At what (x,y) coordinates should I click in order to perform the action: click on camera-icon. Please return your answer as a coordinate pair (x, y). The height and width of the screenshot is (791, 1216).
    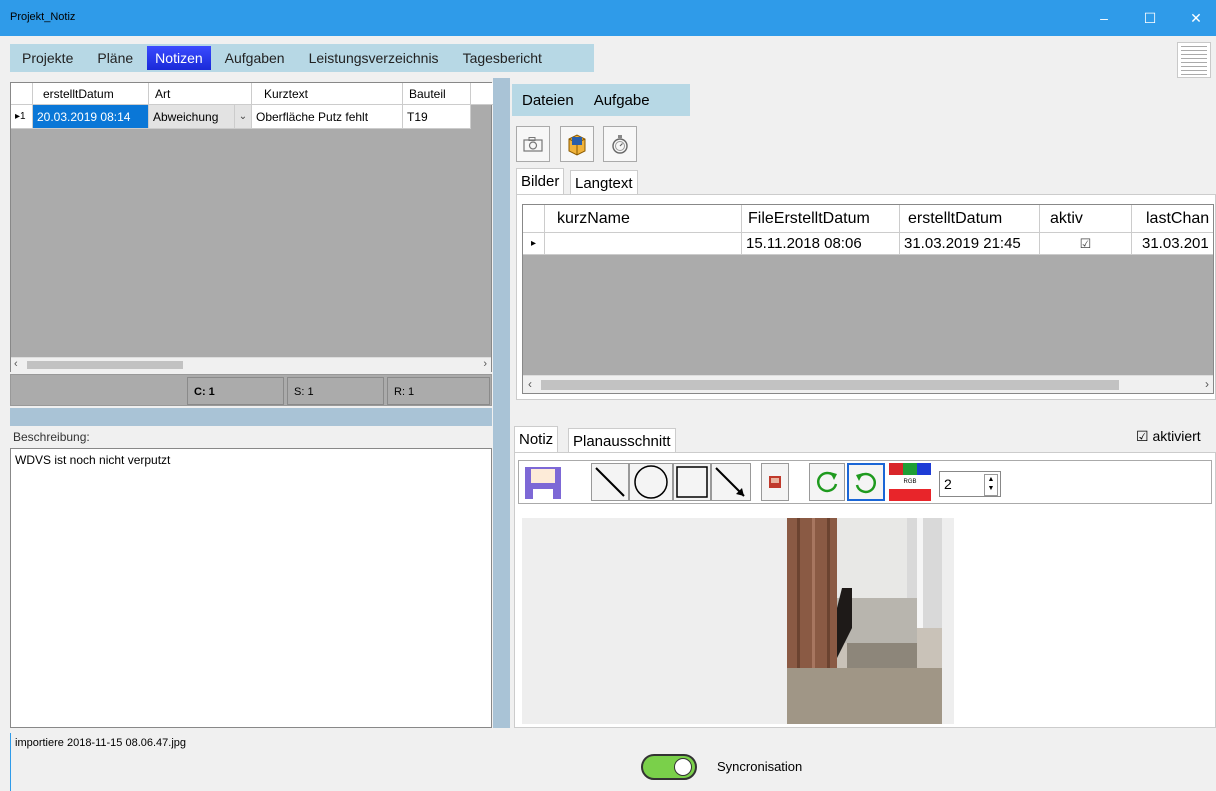
    Looking at the image, I should click on (533, 144).